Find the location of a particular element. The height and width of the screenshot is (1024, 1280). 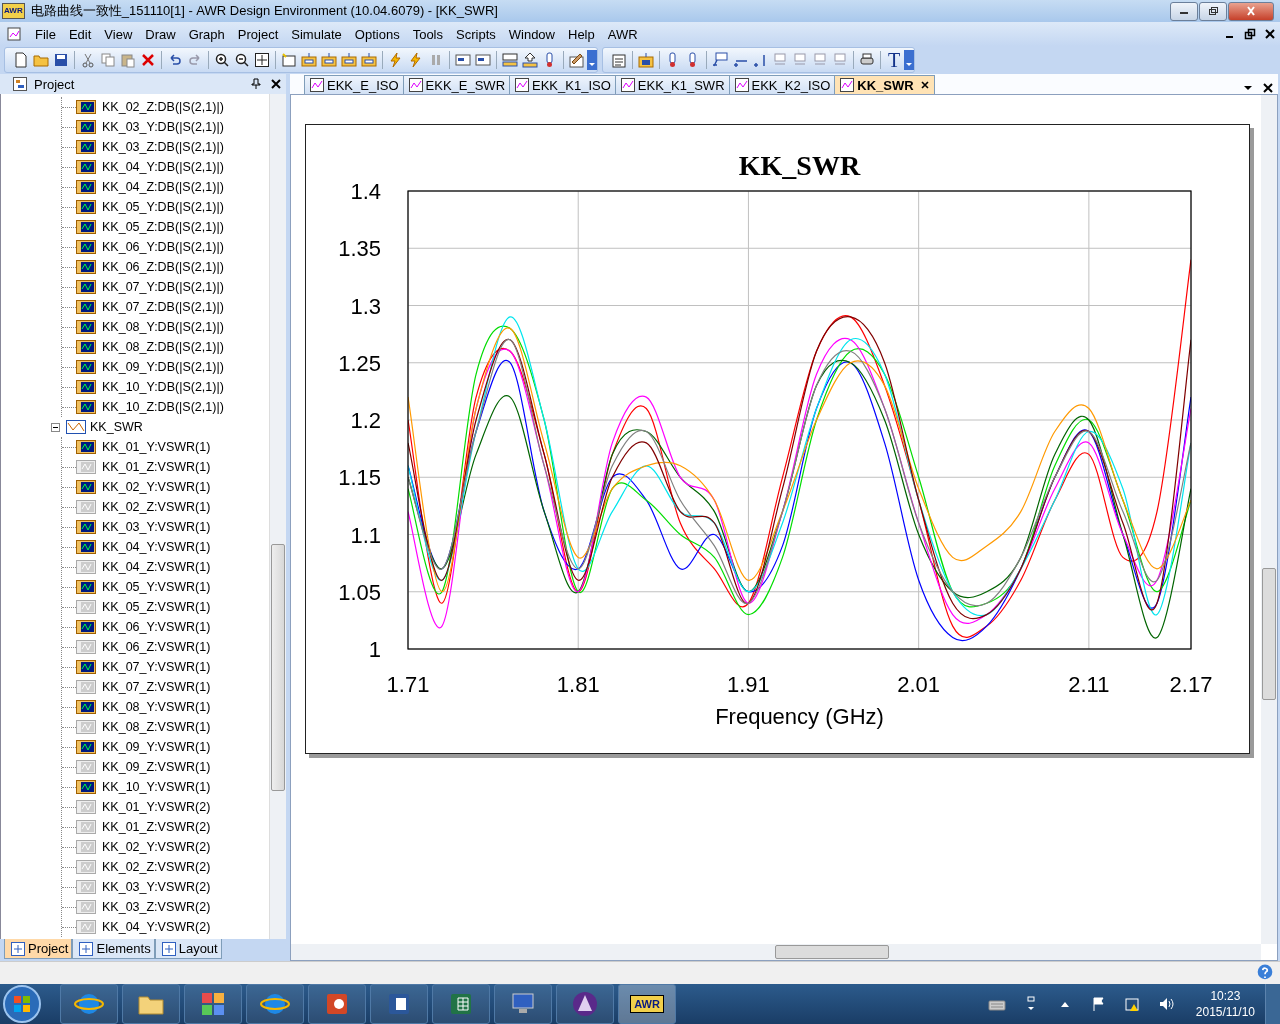

document-tab: EKK_E_SWR is located at coordinates (456, 84).